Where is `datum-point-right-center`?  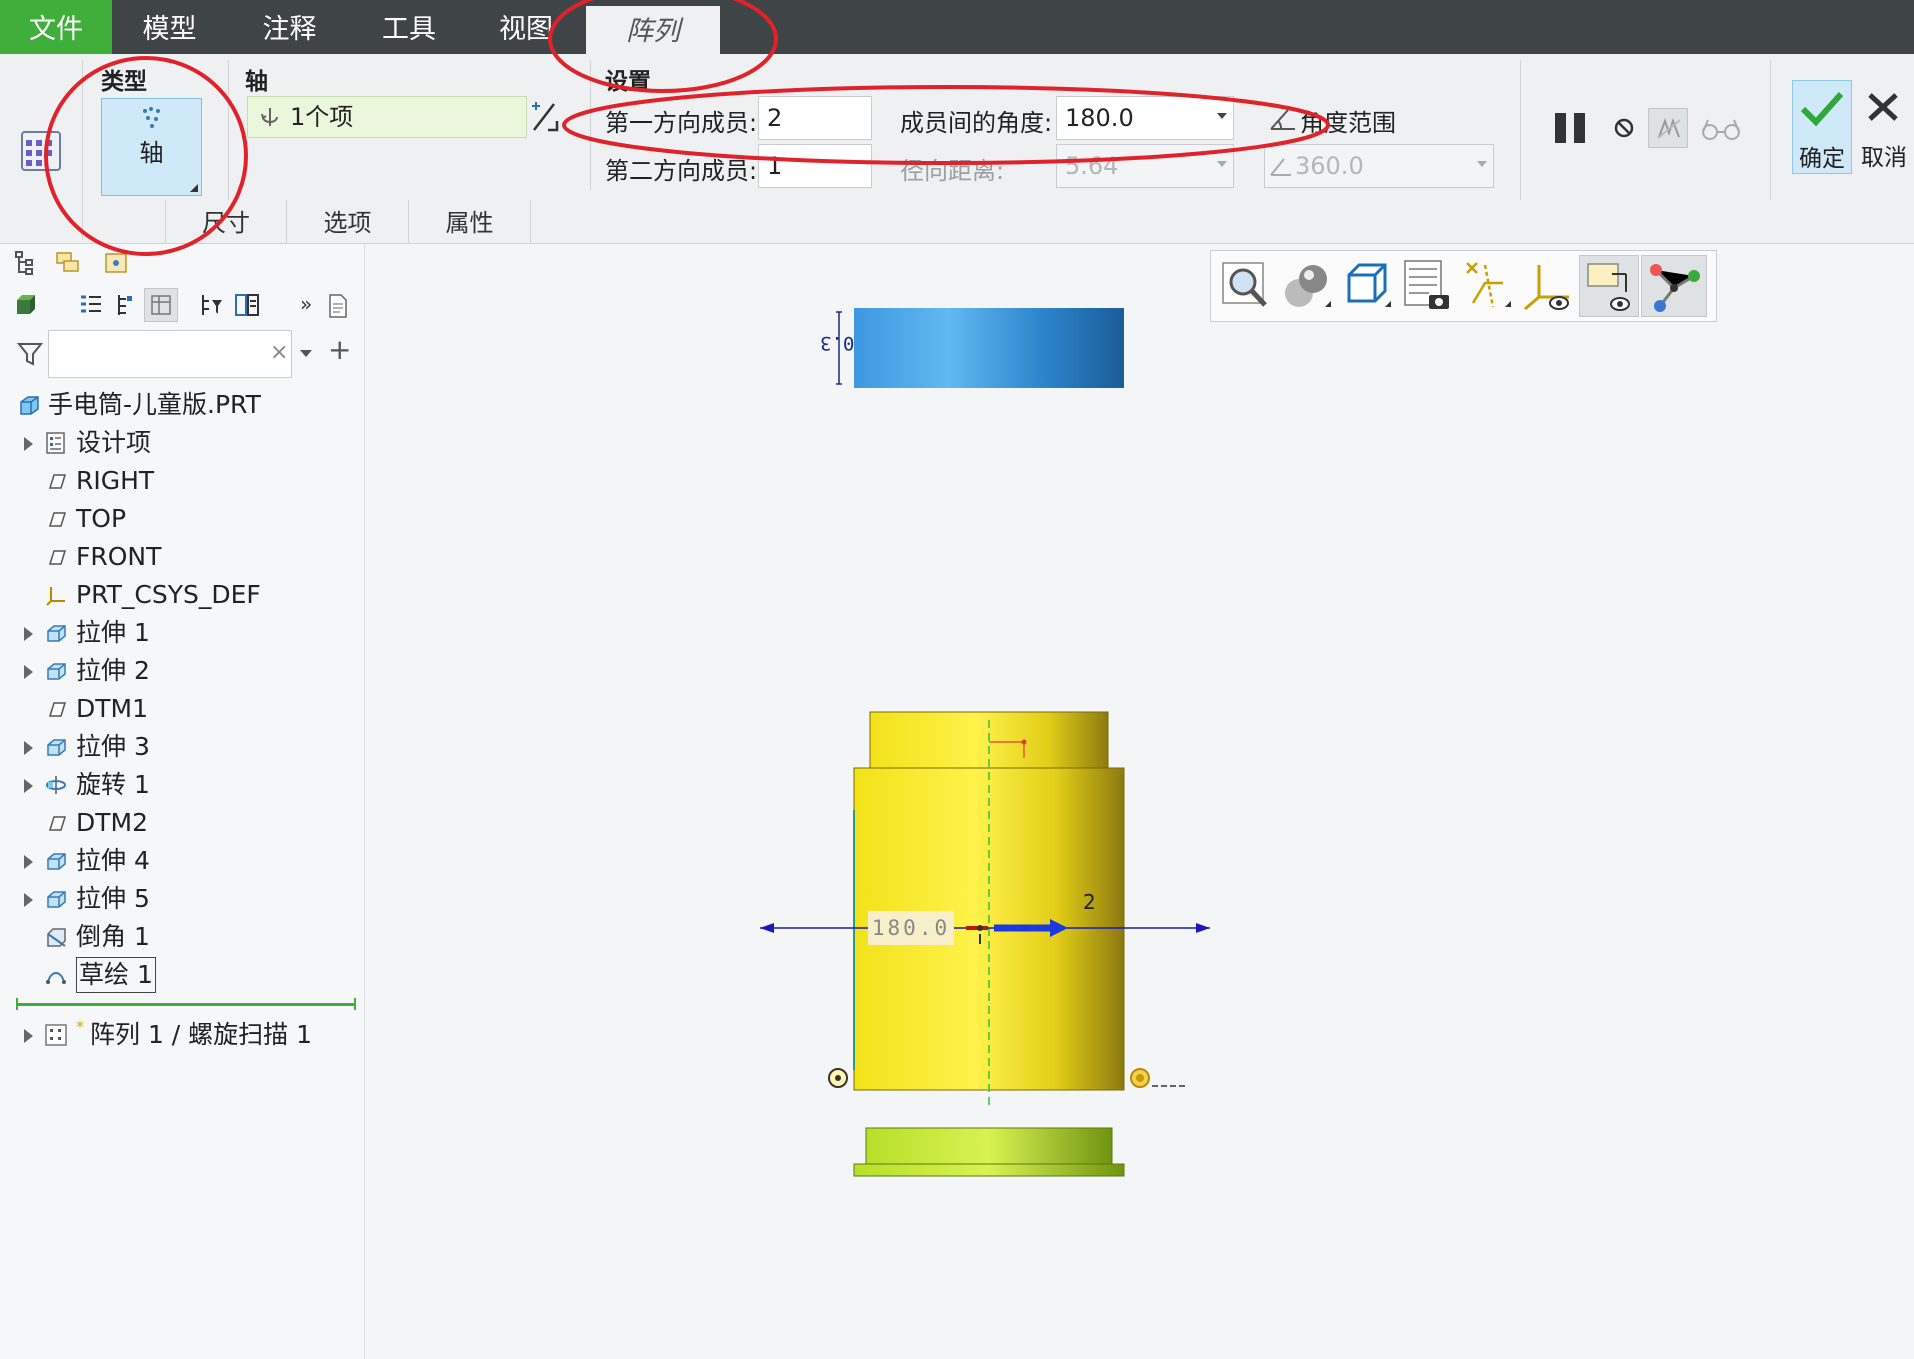
datum-point-right-center is located at coordinates (1140, 1078).